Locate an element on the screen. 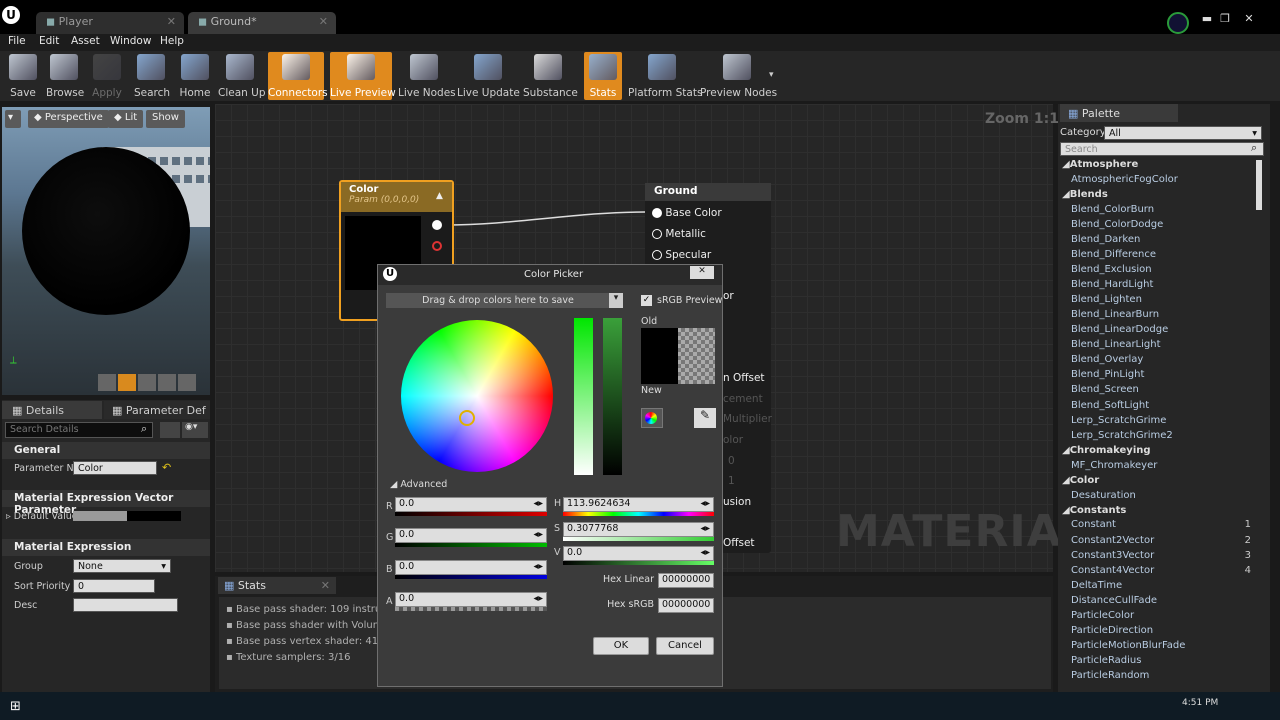  close-window-button: ✕ is located at coordinates (1249, 19).